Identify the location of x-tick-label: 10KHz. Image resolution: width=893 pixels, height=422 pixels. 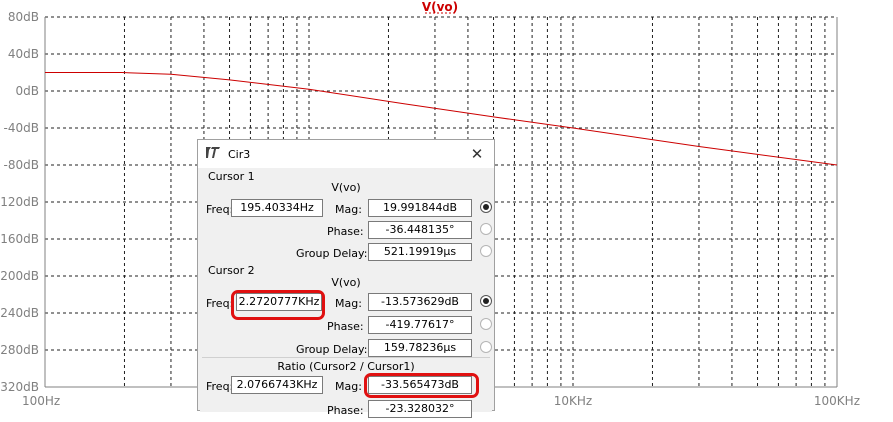
(573, 401).